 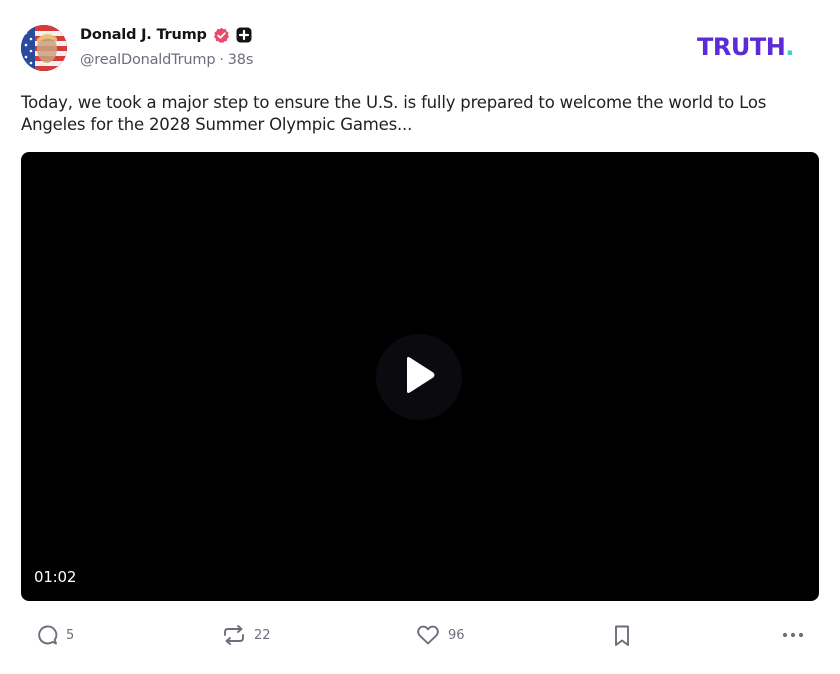 I want to click on like-button: 96, so click(x=440, y=635).